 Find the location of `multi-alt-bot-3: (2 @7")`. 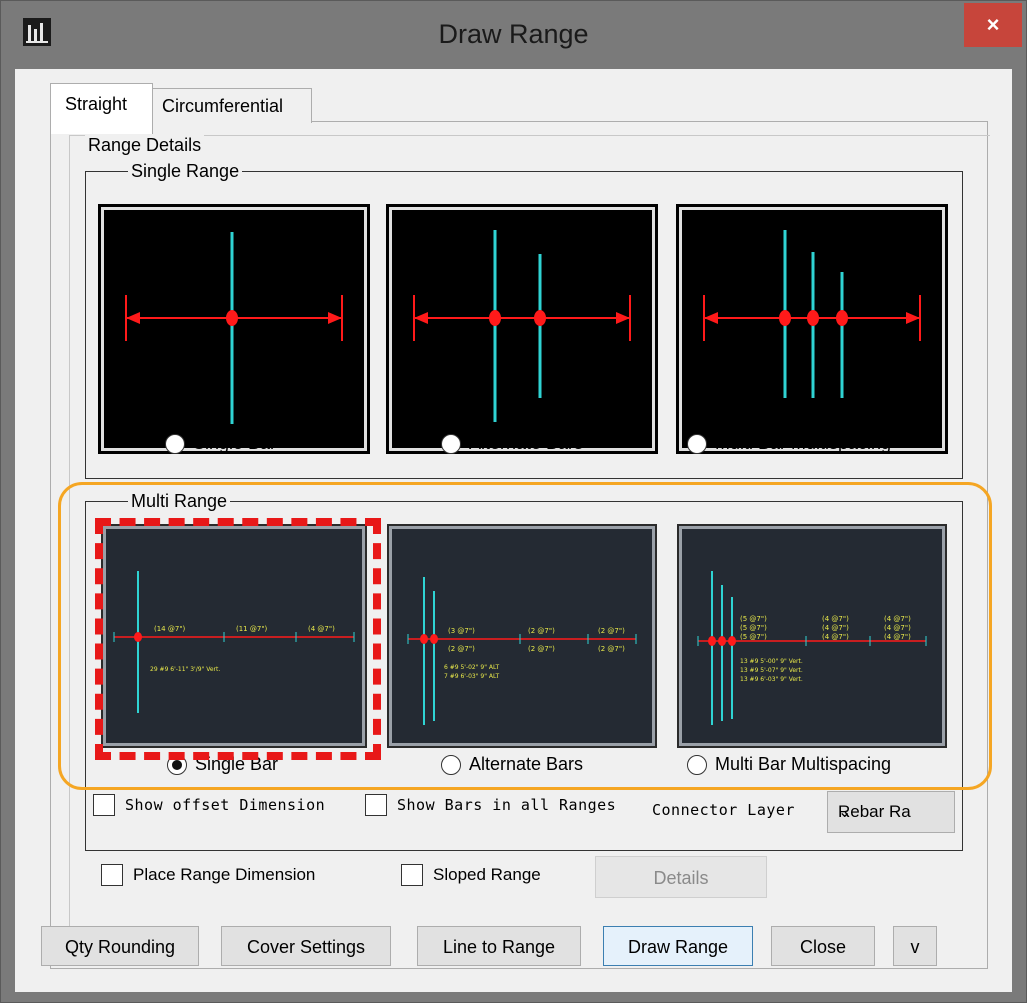

multi-alt-bot-3: (2 @7") is located at coordinates (611, 649).